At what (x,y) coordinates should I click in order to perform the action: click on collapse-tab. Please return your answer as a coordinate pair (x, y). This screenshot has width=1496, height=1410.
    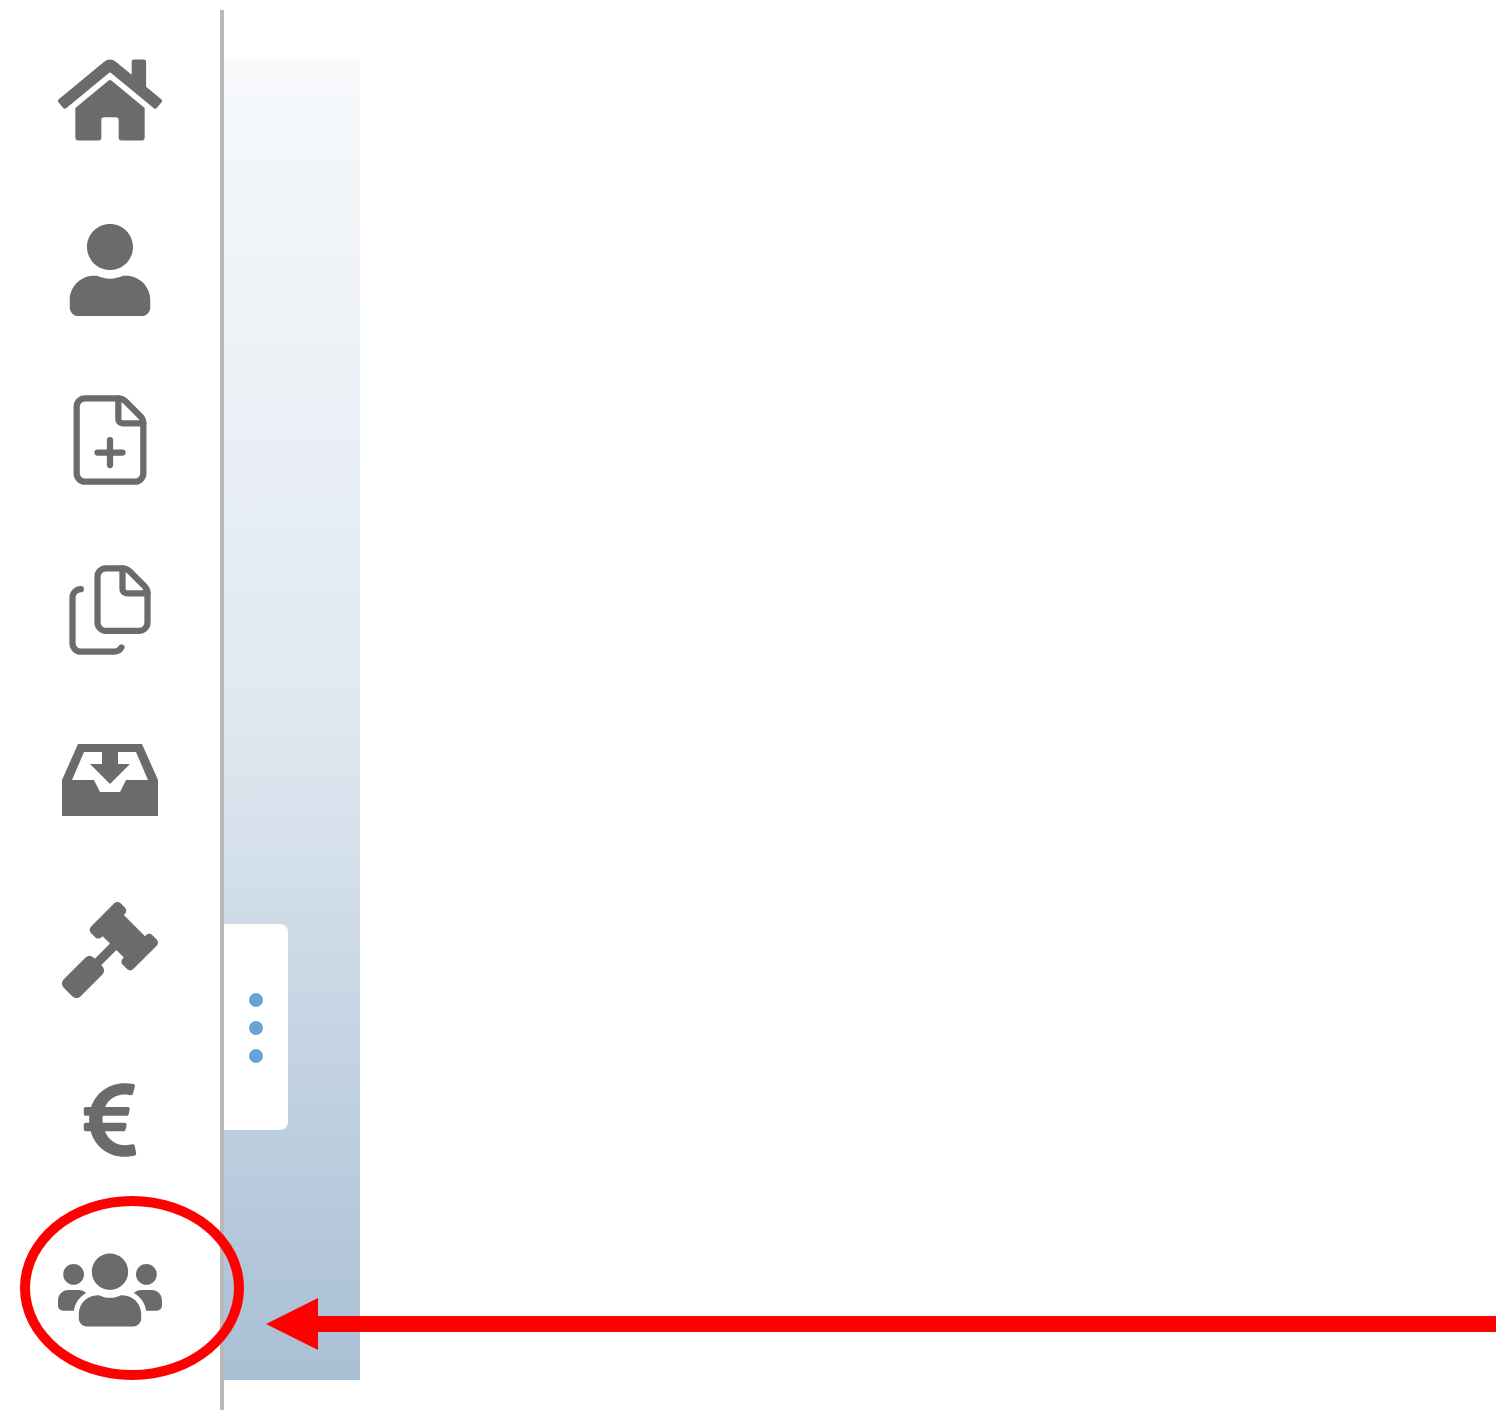
    Looking at the image, I should click on (256, 1027).